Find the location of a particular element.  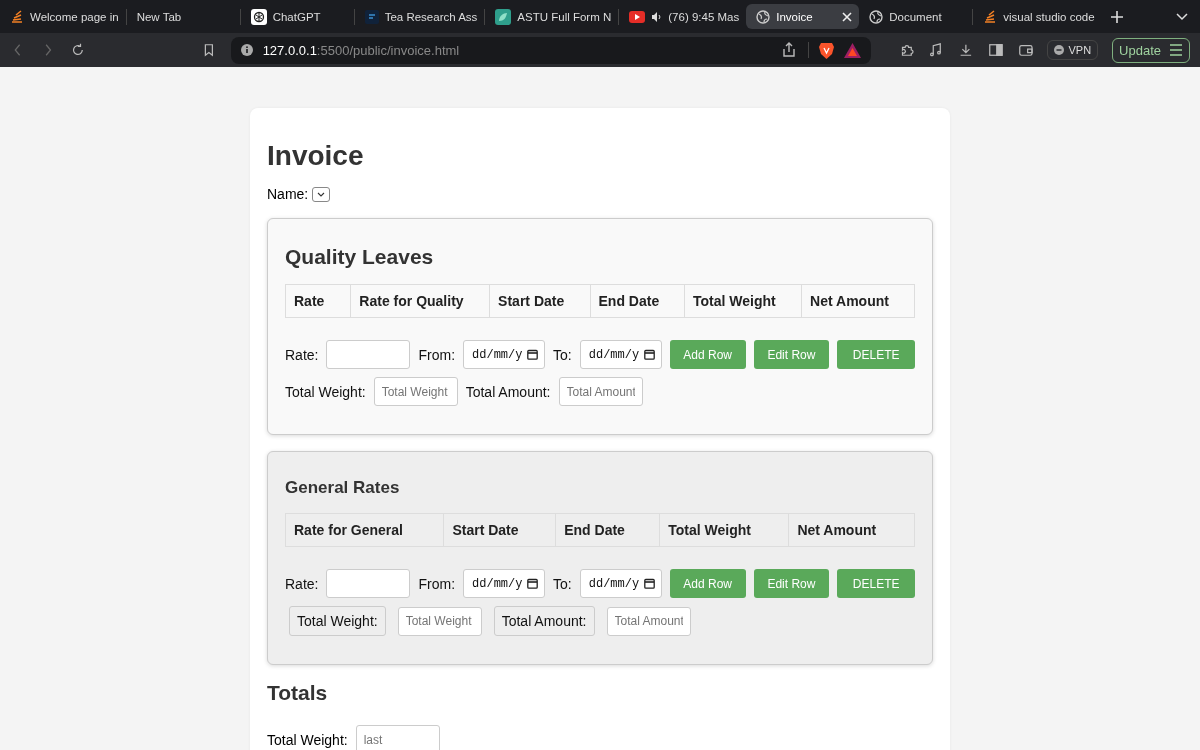

browser-tab: visual studio code is located at coordinates (1037, 16).